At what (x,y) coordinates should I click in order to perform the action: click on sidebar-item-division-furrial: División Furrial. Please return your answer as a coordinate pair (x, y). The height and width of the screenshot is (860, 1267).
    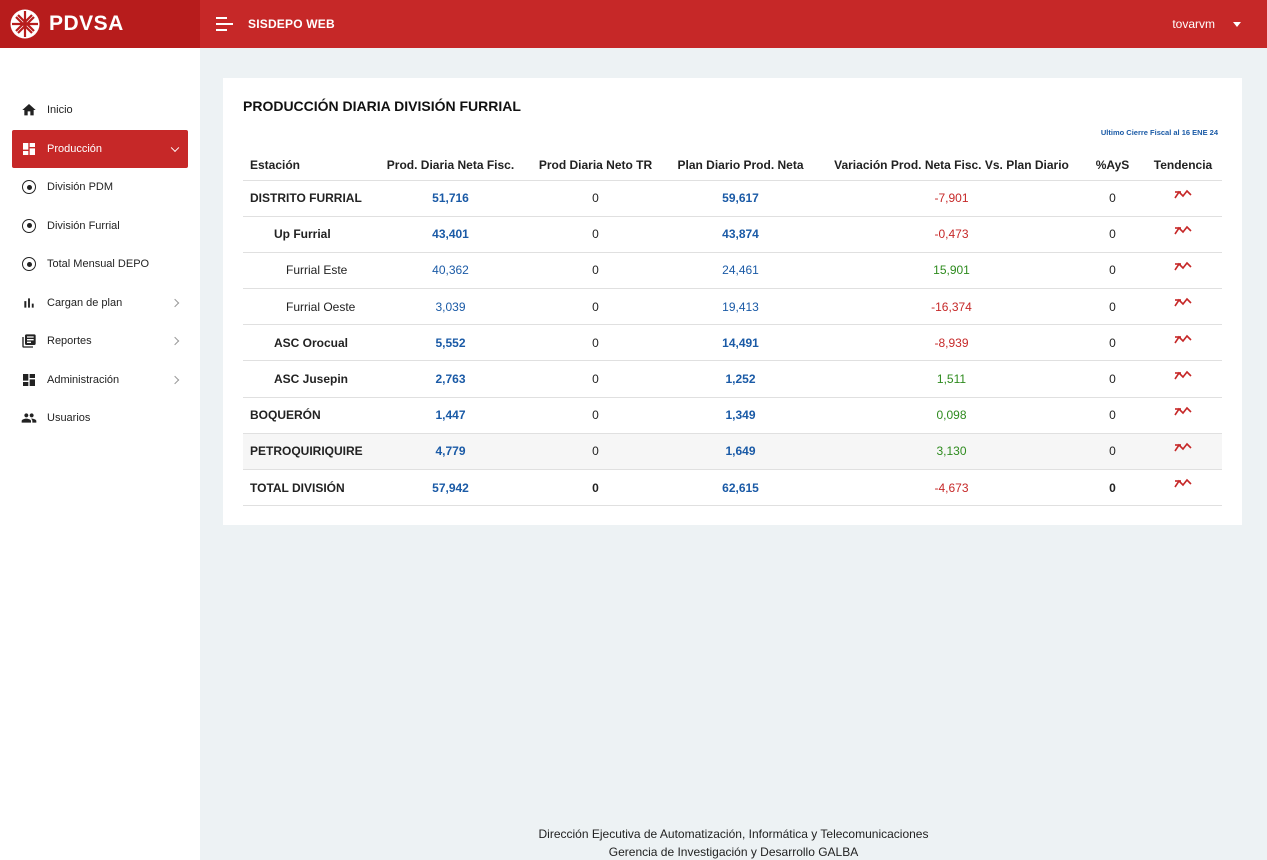
    Looking at the image, I should click on (100, 226).